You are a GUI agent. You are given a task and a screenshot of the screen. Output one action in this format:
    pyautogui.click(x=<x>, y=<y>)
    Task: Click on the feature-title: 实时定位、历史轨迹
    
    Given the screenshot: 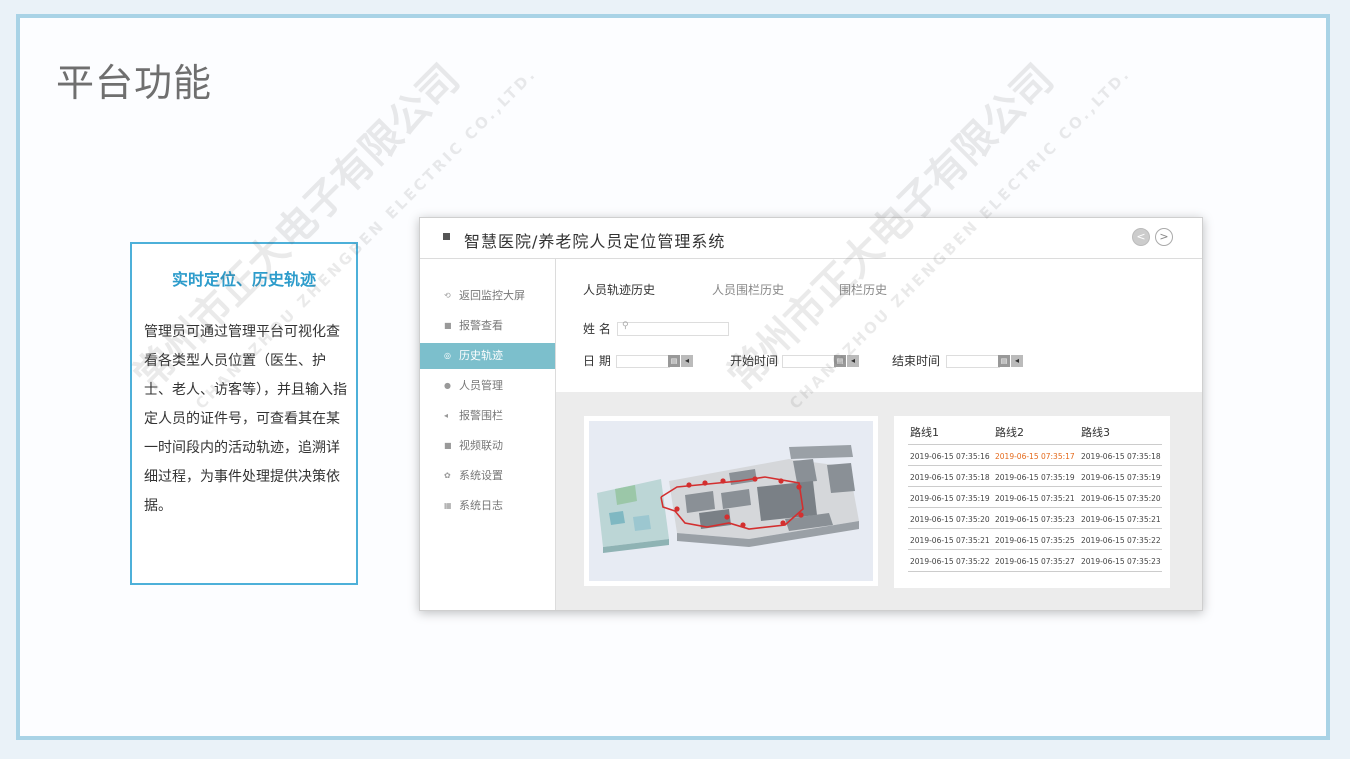 What is the action you would take?
    pyautogui.click(x=243, y=279)
    